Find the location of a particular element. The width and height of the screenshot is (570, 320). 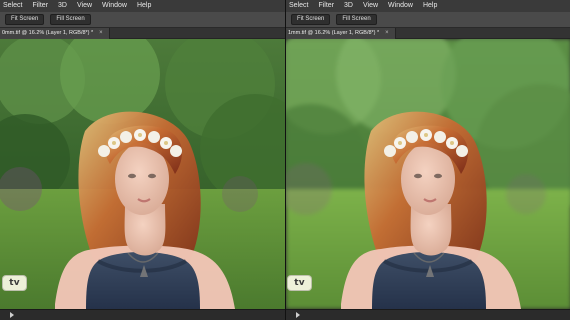

document-tab-bar: 1mm.tif @ 16.2% (Layer 1, RGB/8*) * × is located at coordinates (428, 33).